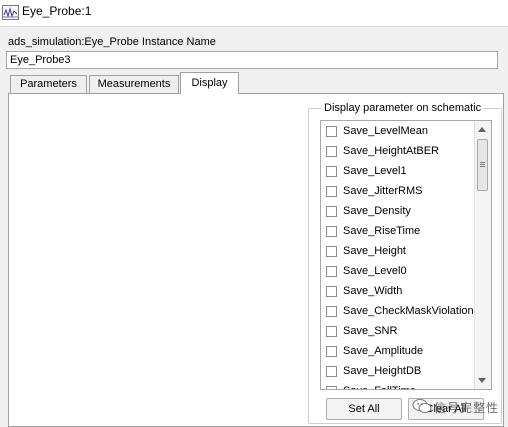 This screenshot has height=427, width=508. I want to click on checkbox-item: Save_Amplitude, so click(397, 352).